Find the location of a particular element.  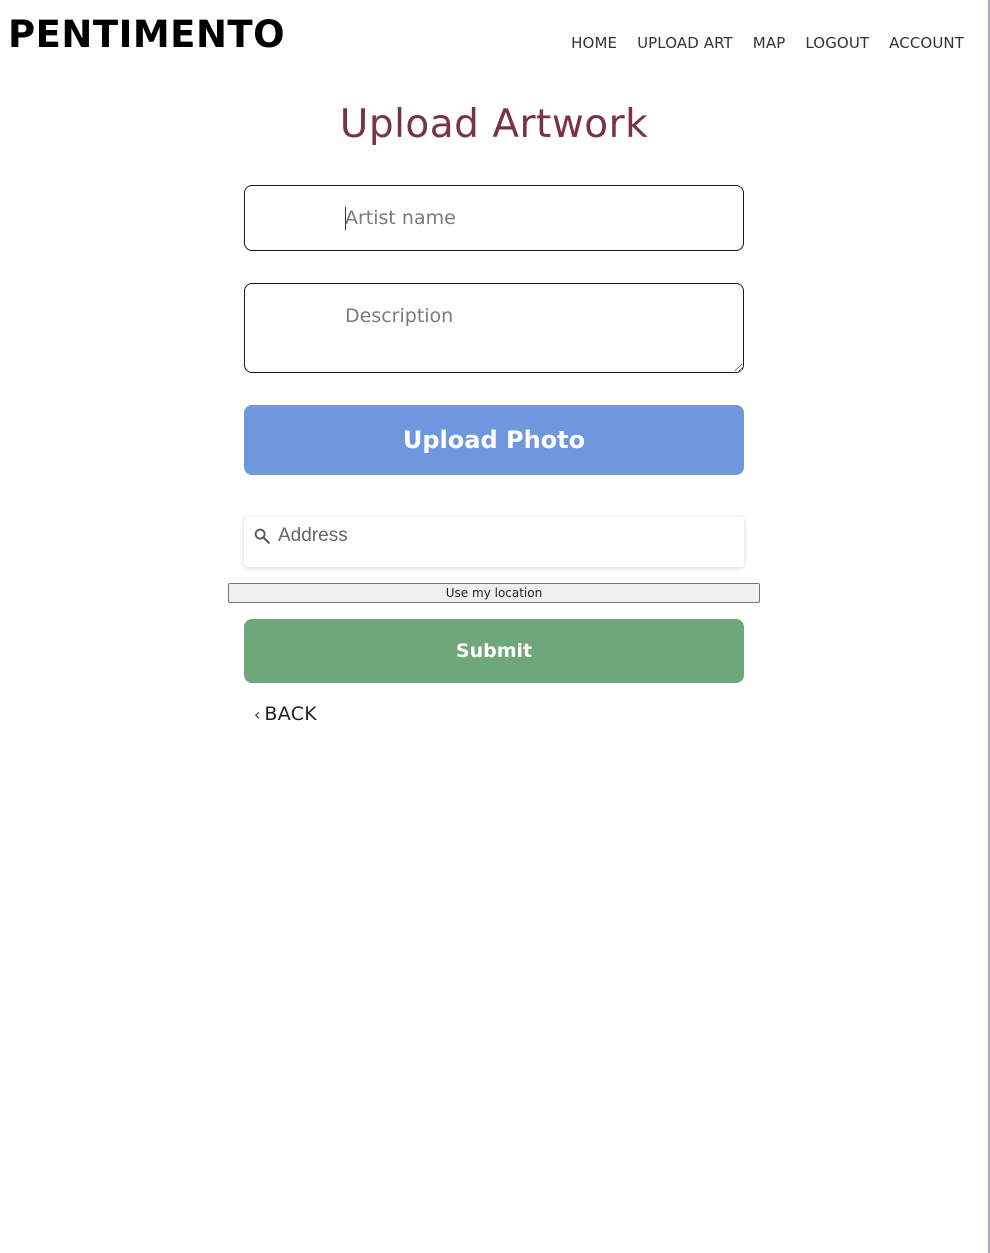

nav-map-link: MAP is located at coordinates (769, 43).